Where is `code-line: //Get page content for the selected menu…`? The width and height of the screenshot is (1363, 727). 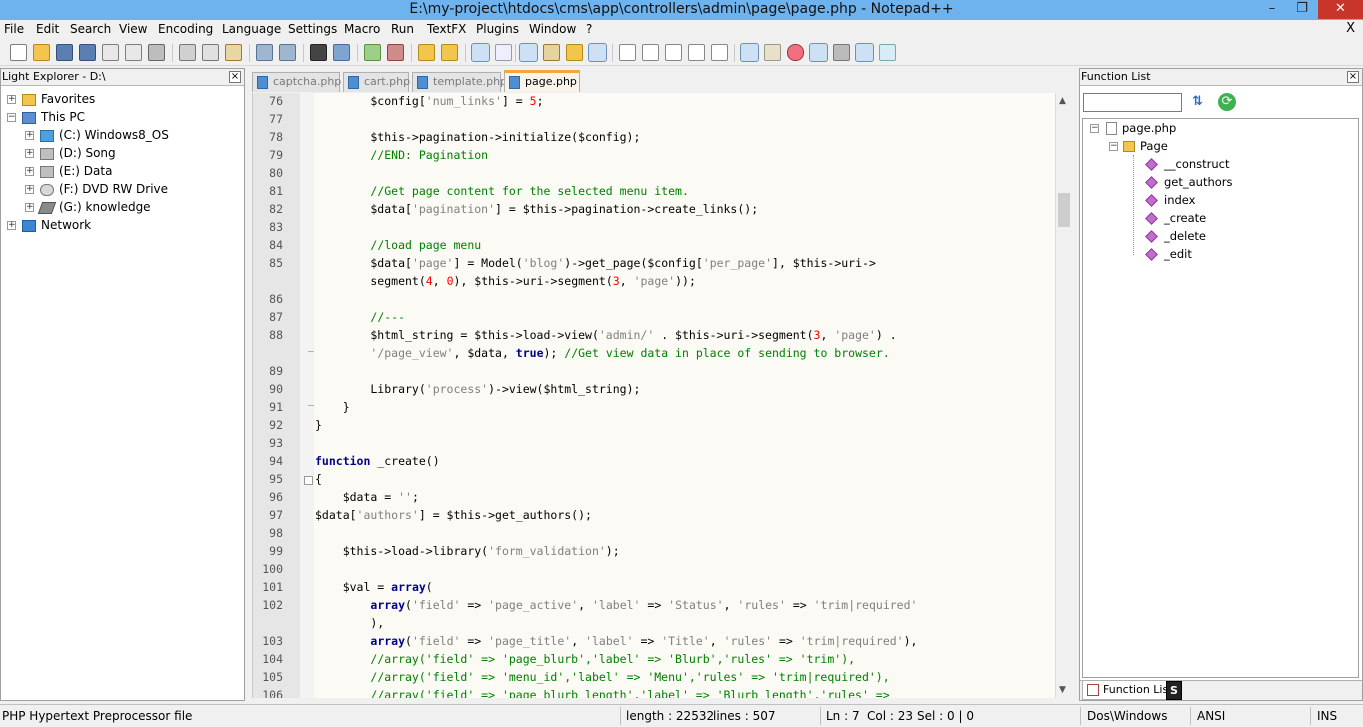 code-line: //Get page content for the selected menu… is located at coordinates (683, 191).